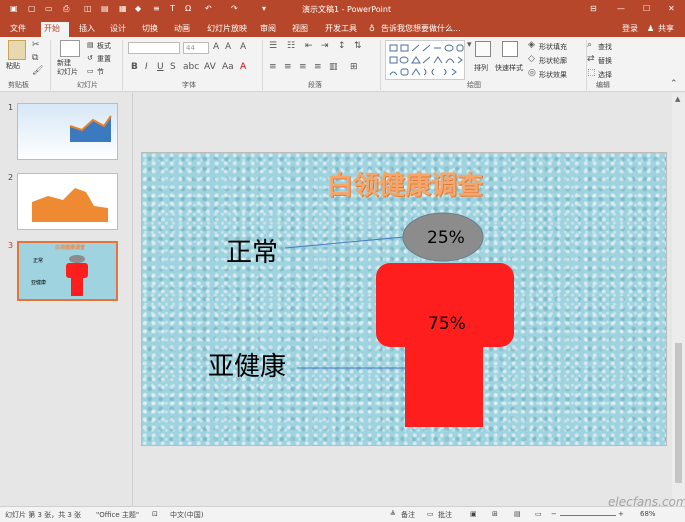 The height and width of the screenshot is (522, 685). I want to click on login-link: 登录, so click(630, 29).